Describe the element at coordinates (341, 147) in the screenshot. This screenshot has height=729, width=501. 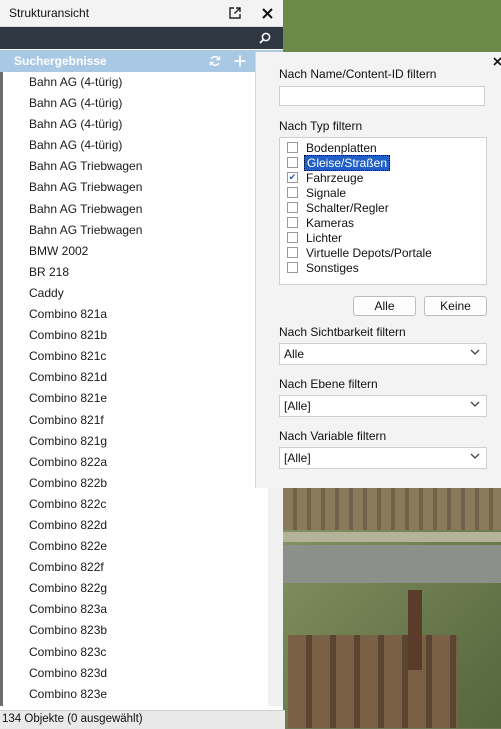
I see `type-filter-option-label: Bodenplatten` at that location.